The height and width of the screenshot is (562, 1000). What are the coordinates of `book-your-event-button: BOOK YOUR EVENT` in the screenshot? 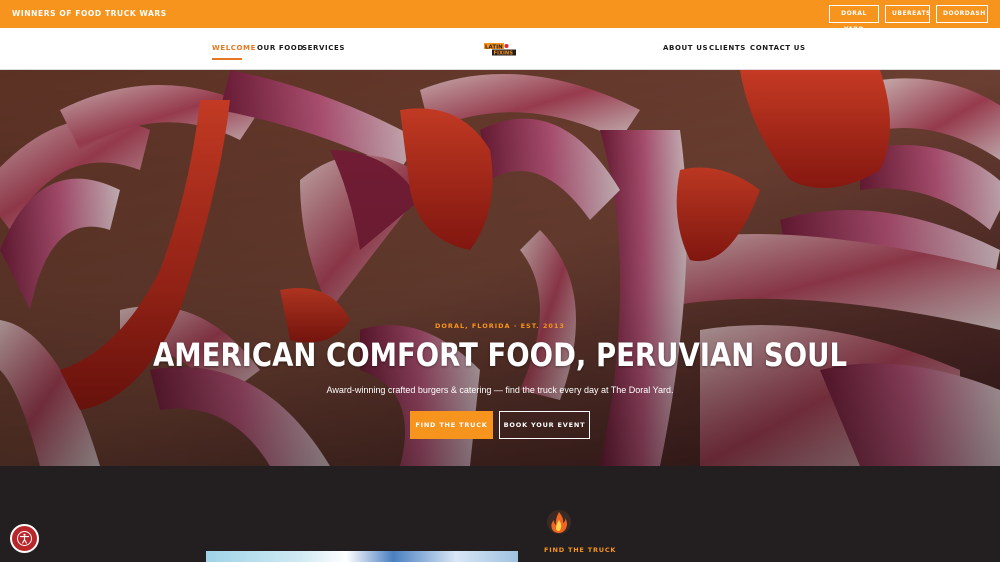 It's located at (544, 425).